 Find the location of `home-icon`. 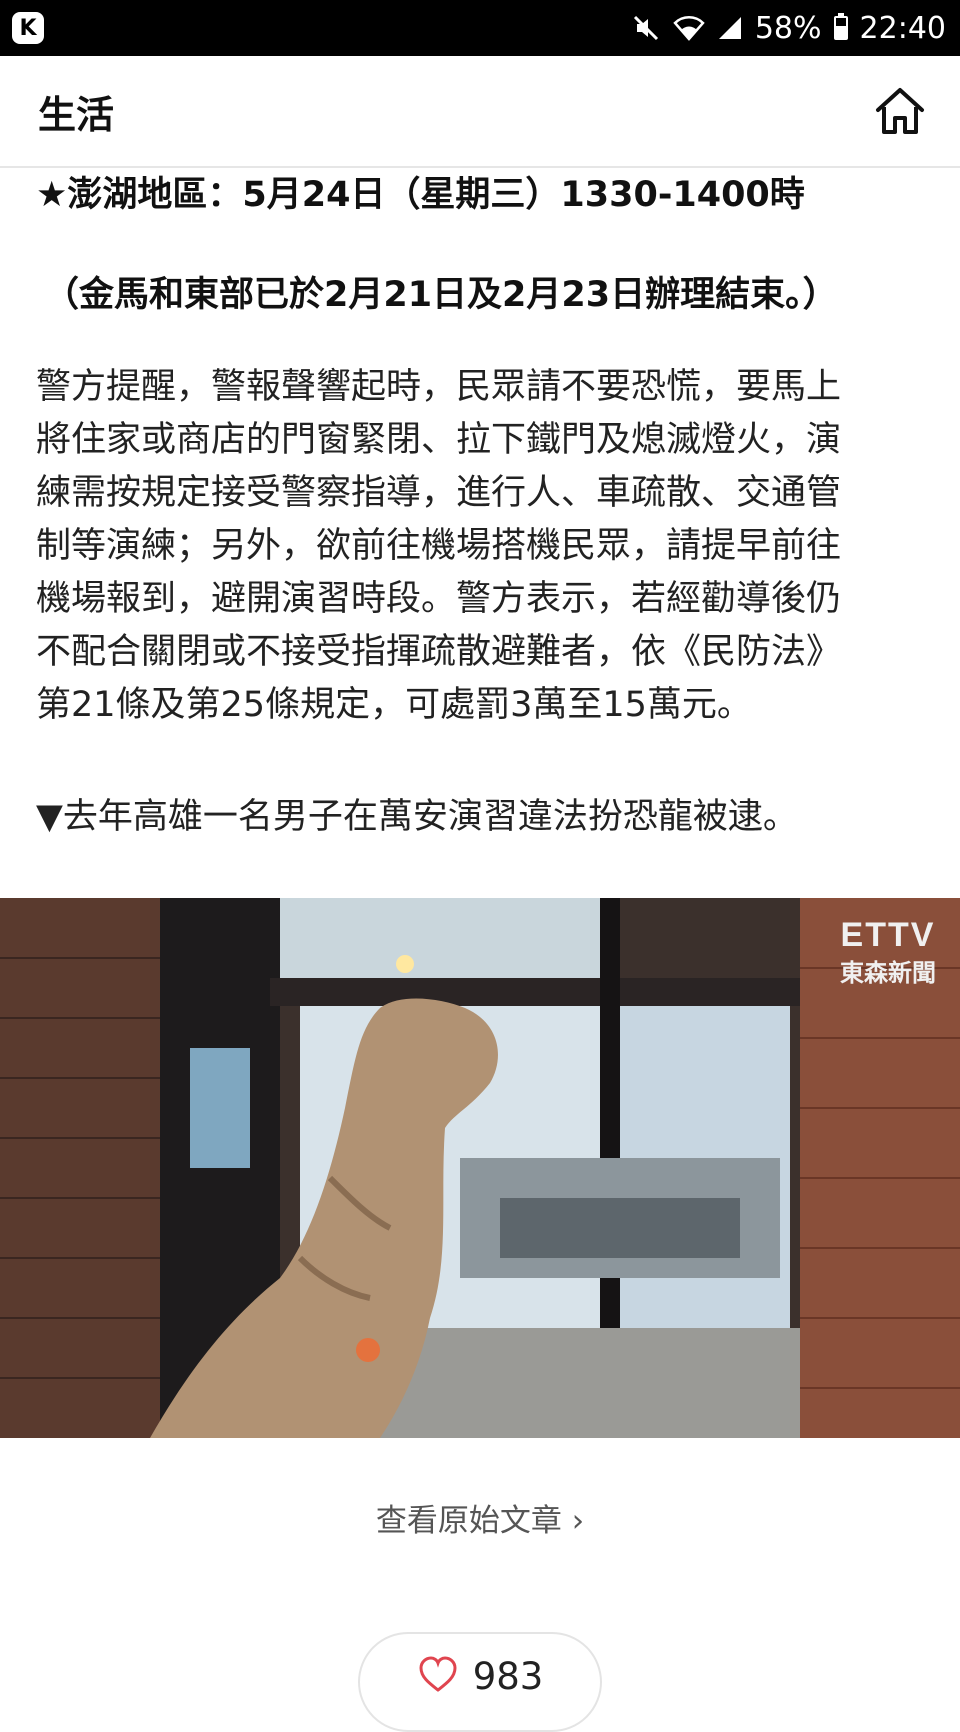

home-icon is located at coordinates (900, 111).